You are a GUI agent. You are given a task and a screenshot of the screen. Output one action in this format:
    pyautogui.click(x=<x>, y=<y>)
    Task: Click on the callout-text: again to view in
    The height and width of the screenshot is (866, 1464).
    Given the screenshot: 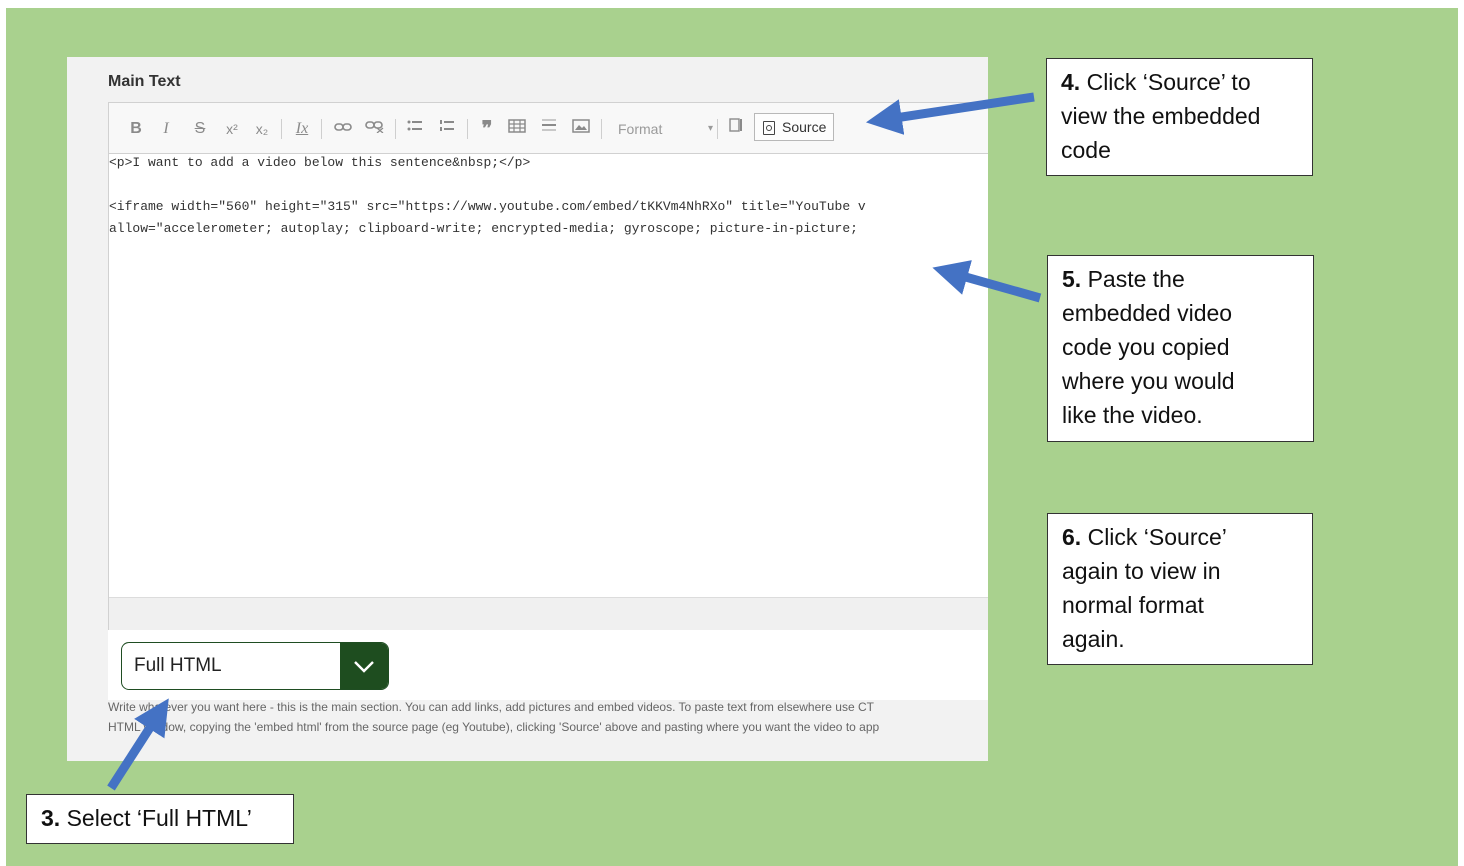 What is the action you would take?
    pyautogui.click(x=1141, y=571)
    